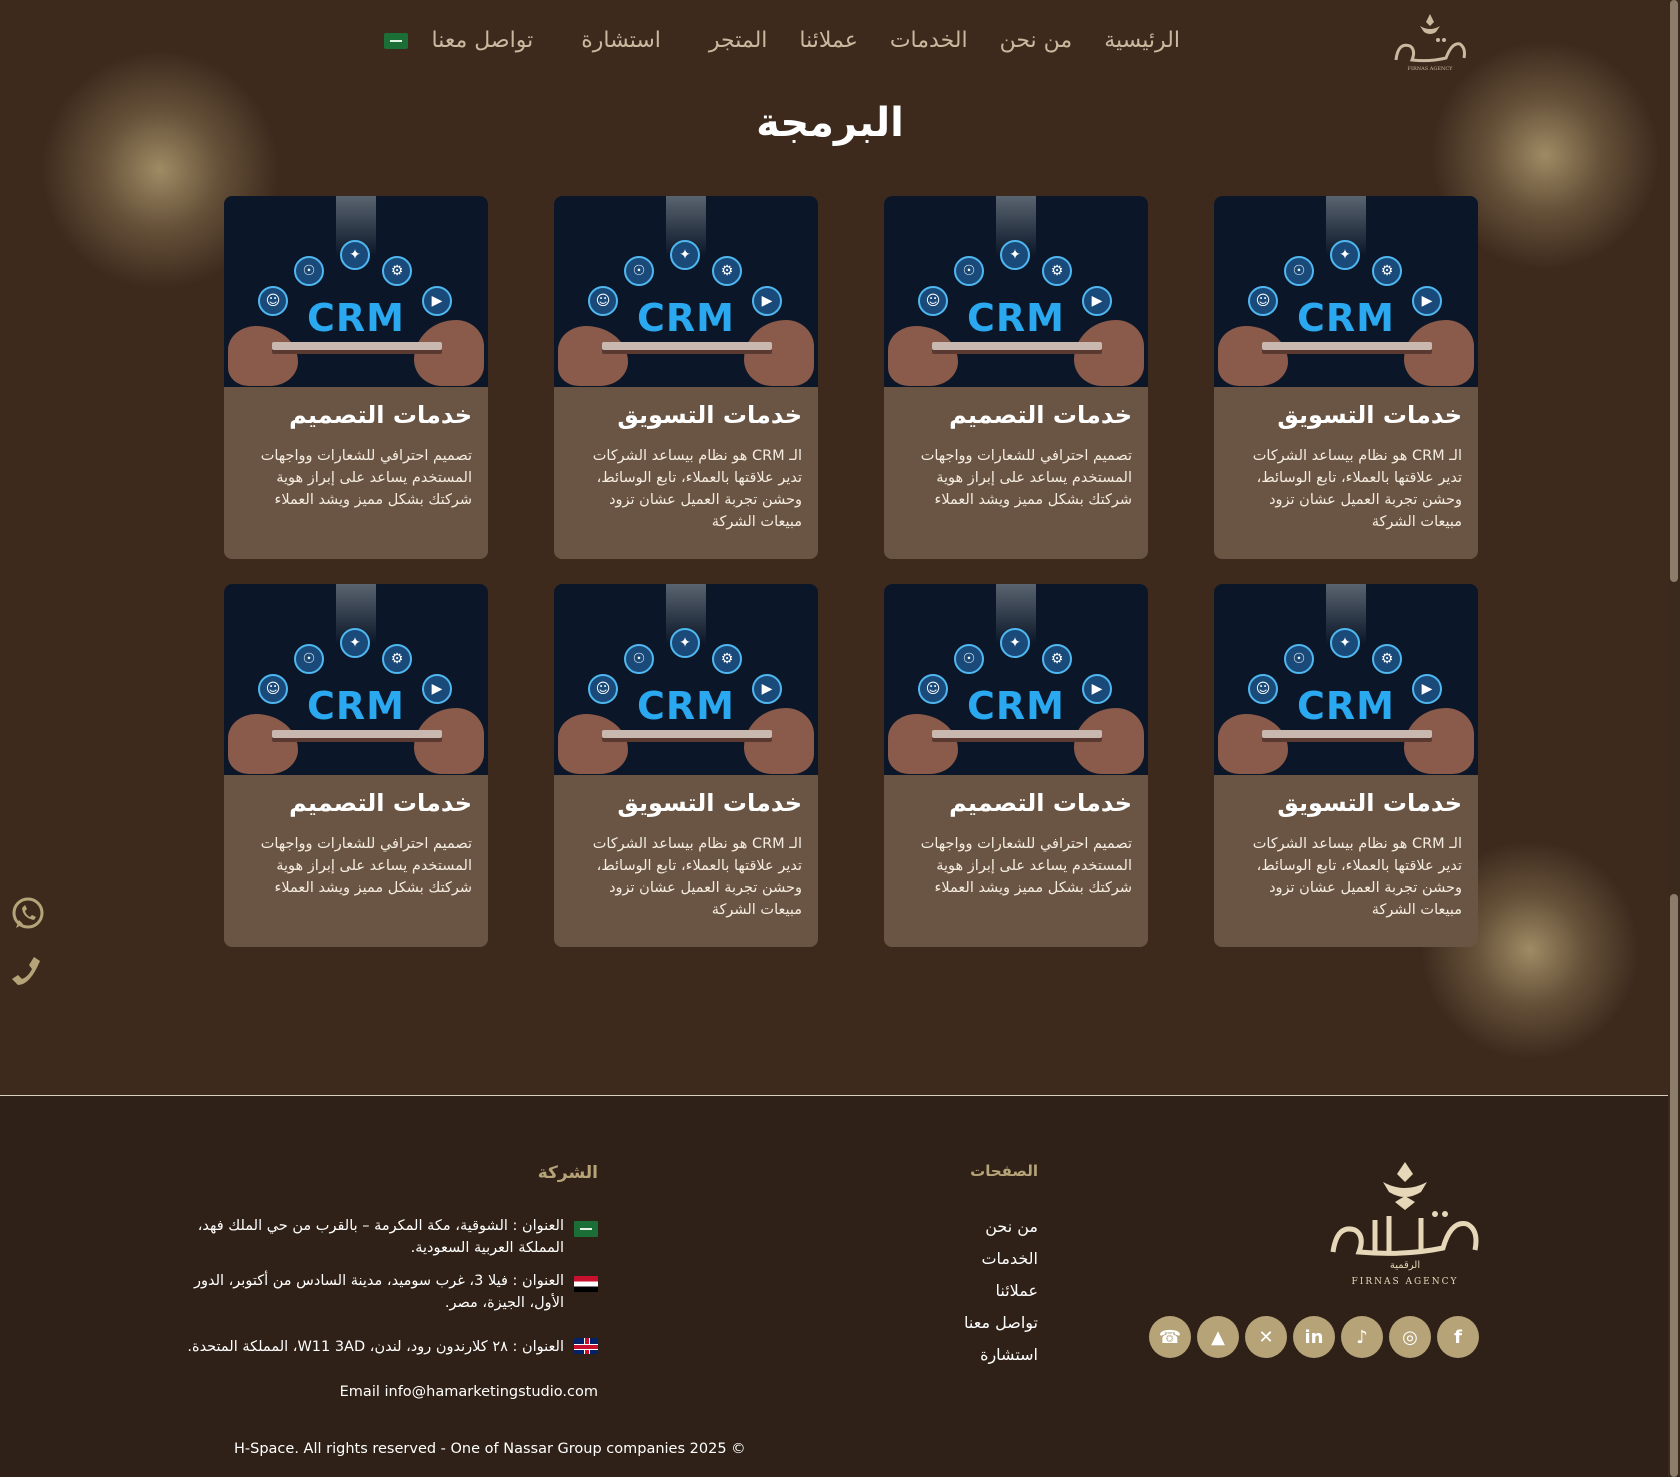  Describe the element at coordinates (1458, 1337) in the screenshot. I see `facebook-icon: f` at that location.